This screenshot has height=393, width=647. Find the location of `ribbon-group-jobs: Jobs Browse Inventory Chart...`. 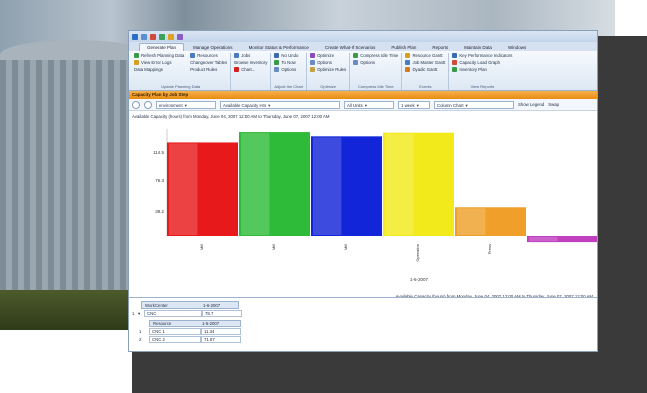

ribbon-group-jobs: Jobs Browse Inventory Chart... is located at coordinates (251, 71).